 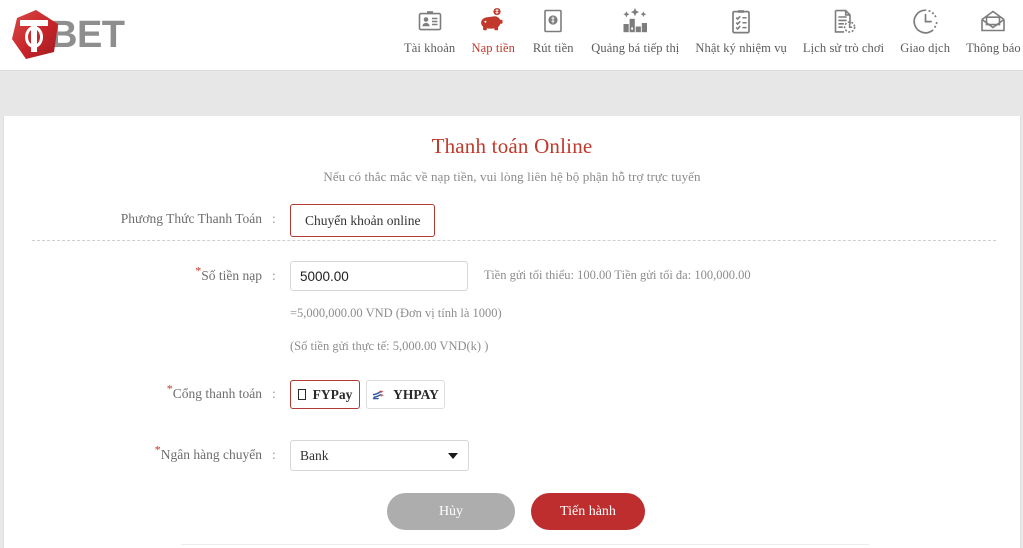 I want to click on page-title: Thanh toán Online, so click(x=512, y=146).